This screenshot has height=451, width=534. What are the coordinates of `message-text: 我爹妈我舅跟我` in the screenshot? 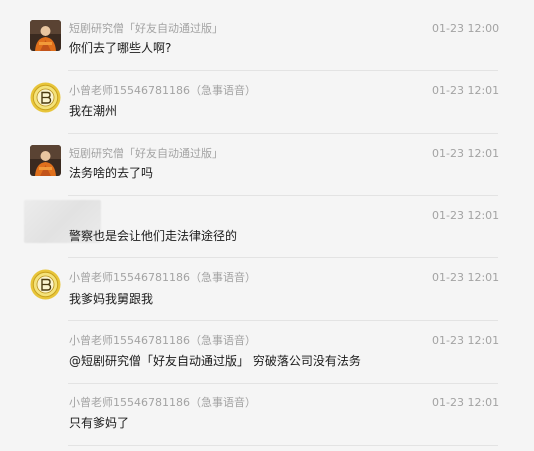 It's located at (111, 299).